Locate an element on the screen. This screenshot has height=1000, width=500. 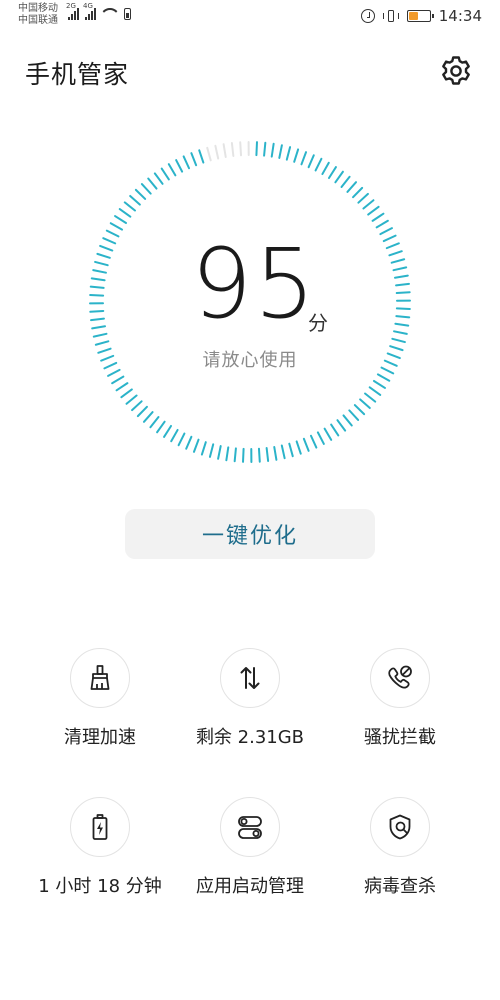
tool-label: 清理加速 is located at coordinates (100, 737).